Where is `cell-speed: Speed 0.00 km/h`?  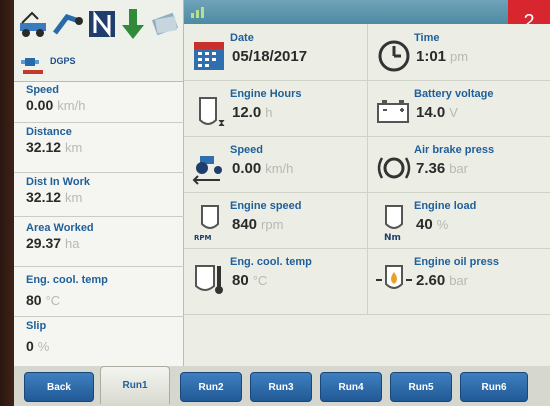 cell-speed: Speed 0.00 km/h is located at coordinates (275, 166).